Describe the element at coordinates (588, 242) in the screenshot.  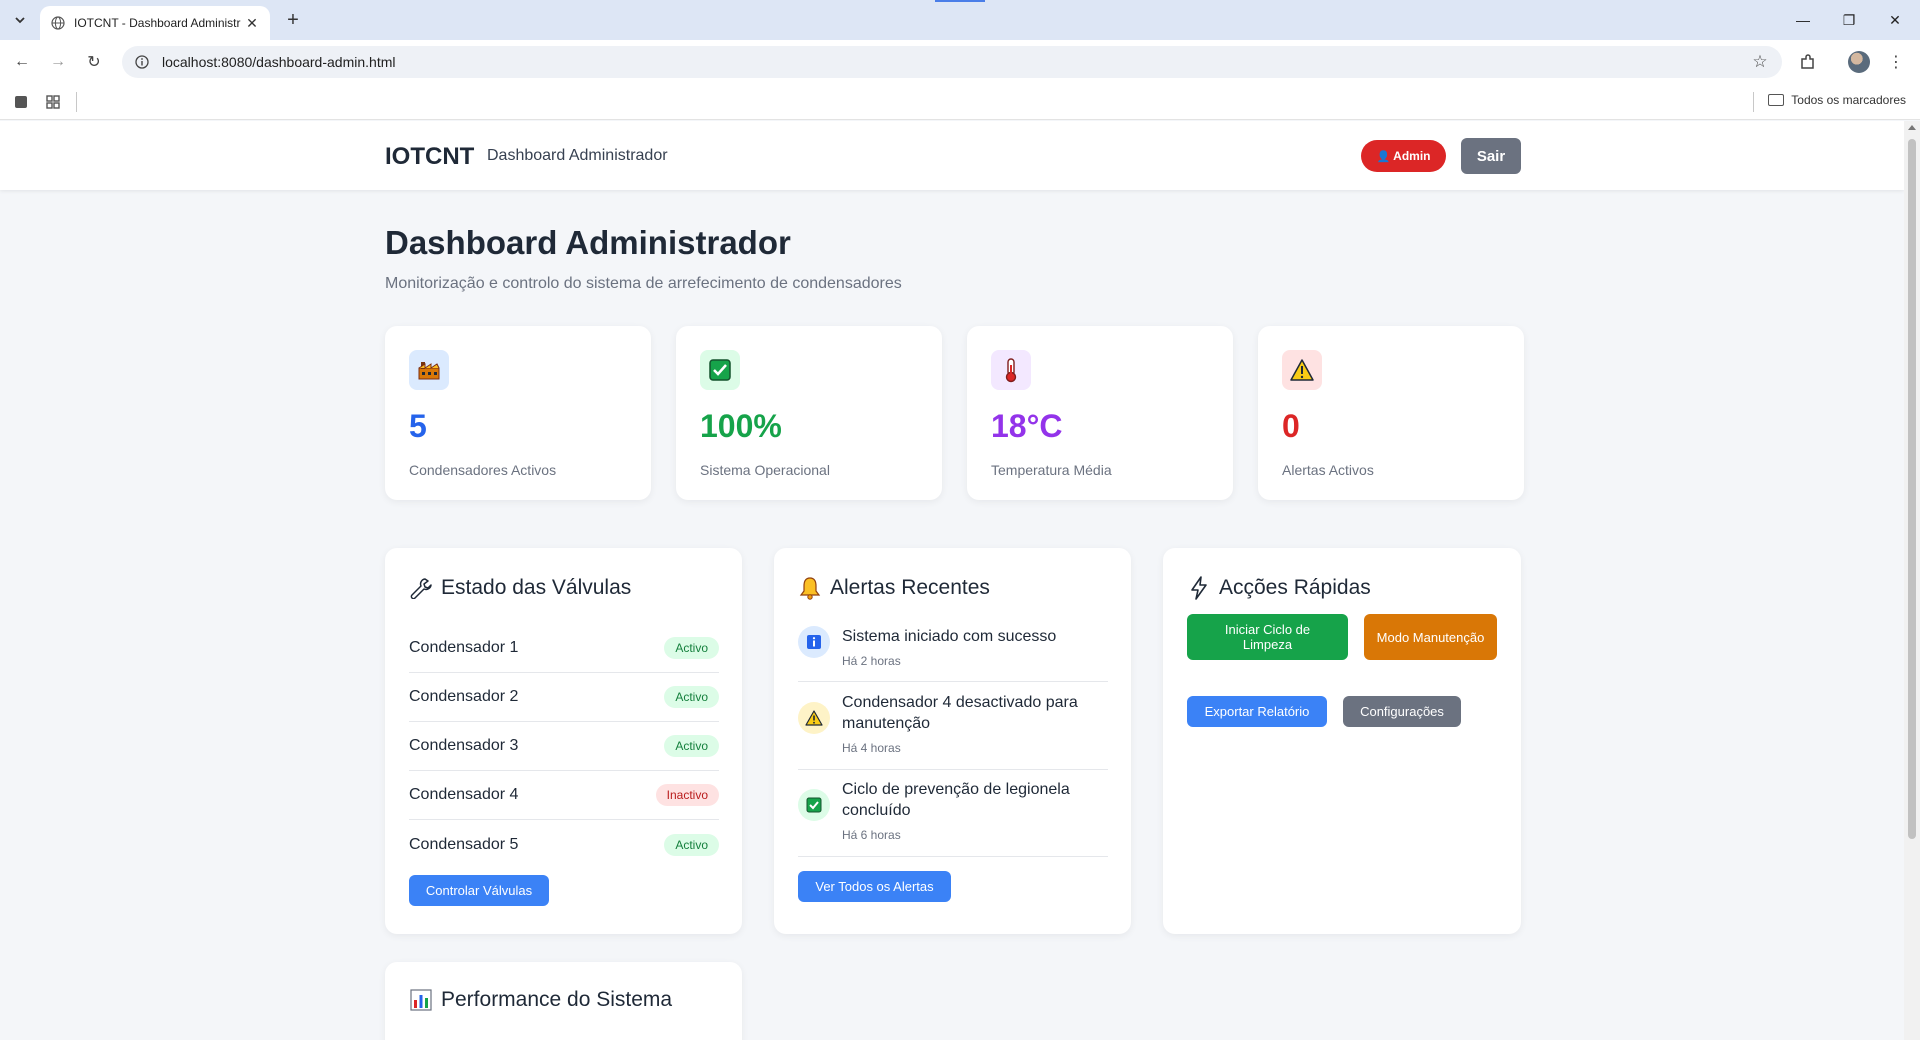
I see `page-title: Dashboard Administrador` at that location.